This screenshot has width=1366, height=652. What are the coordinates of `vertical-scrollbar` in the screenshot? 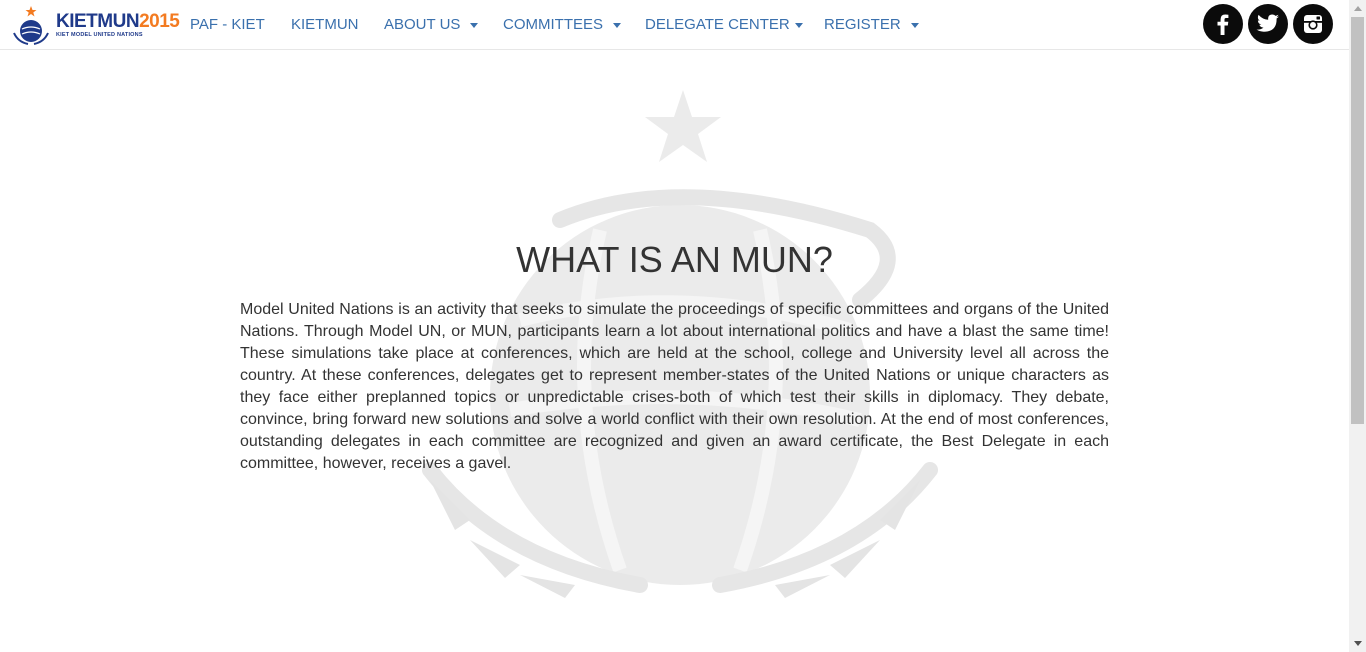 It's located at (1357, 326).